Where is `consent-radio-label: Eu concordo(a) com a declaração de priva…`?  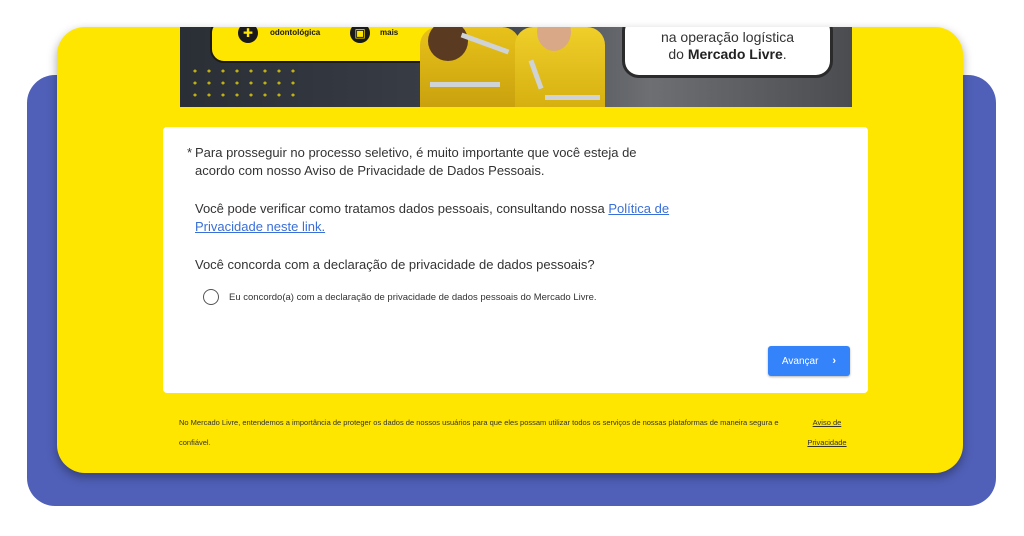 consent-radio-label: Eu concordo(a) com a declaração de priva… is located at coordinates (413, 297).